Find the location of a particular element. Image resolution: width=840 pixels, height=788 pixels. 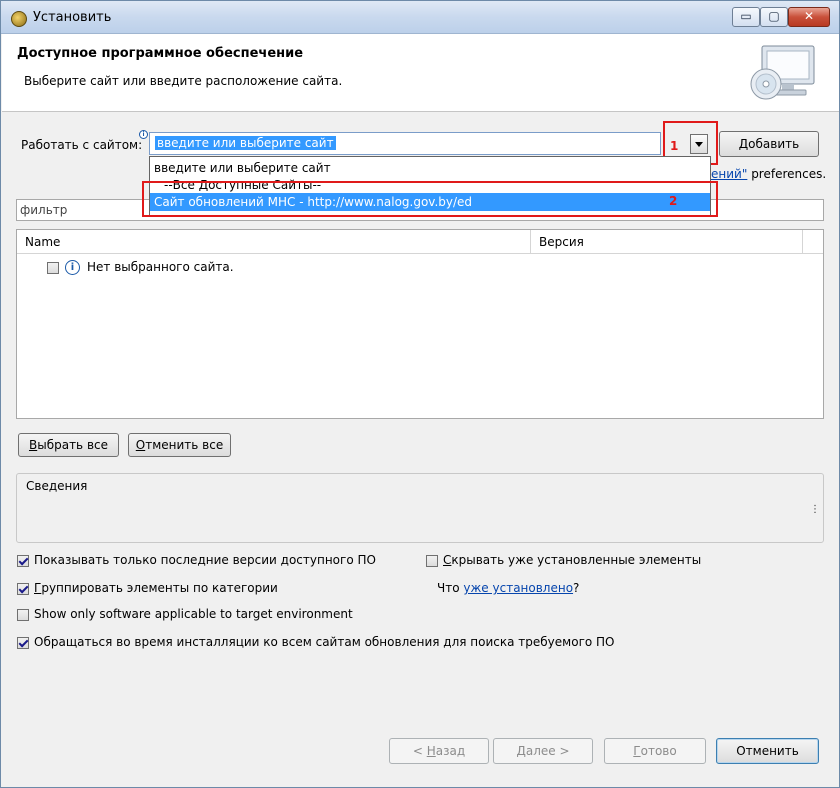

already-installed-link: уже установлено is located at coordinates (518, 588).